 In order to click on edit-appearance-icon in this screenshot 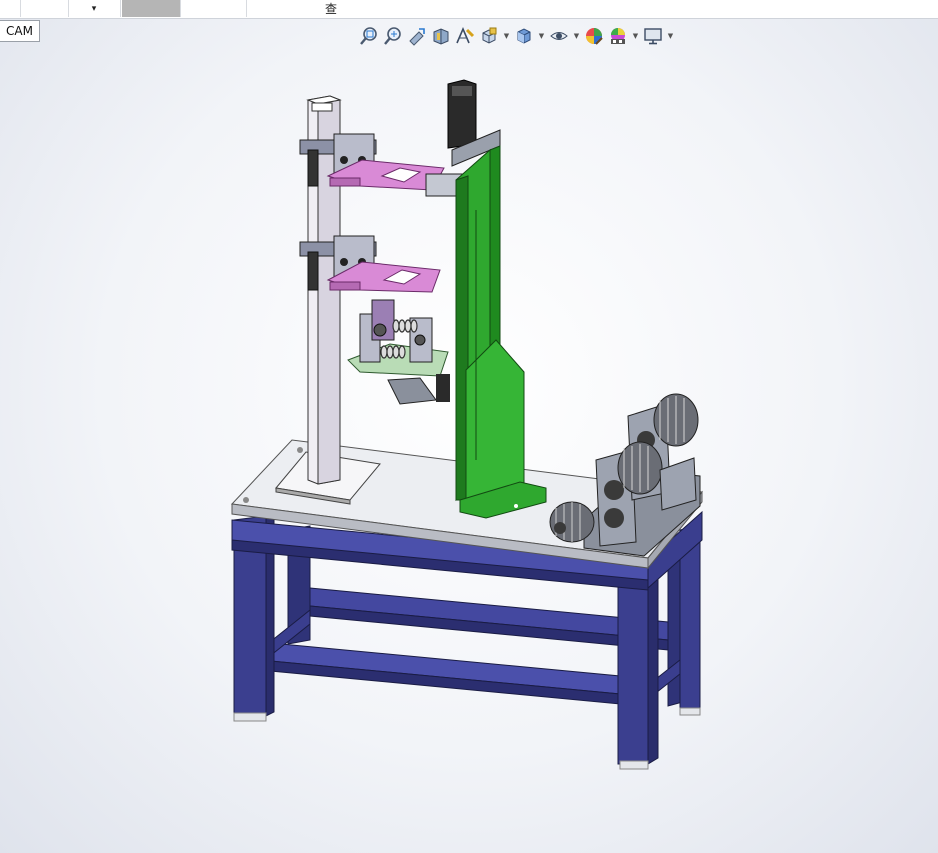, I will do `click(594, 36)`.